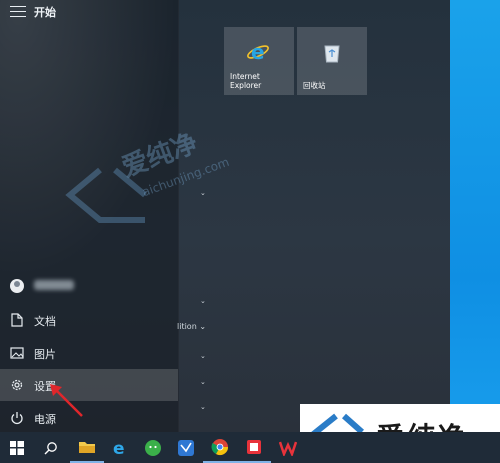  I want to click on user-name-blurred, so click(54, 285).